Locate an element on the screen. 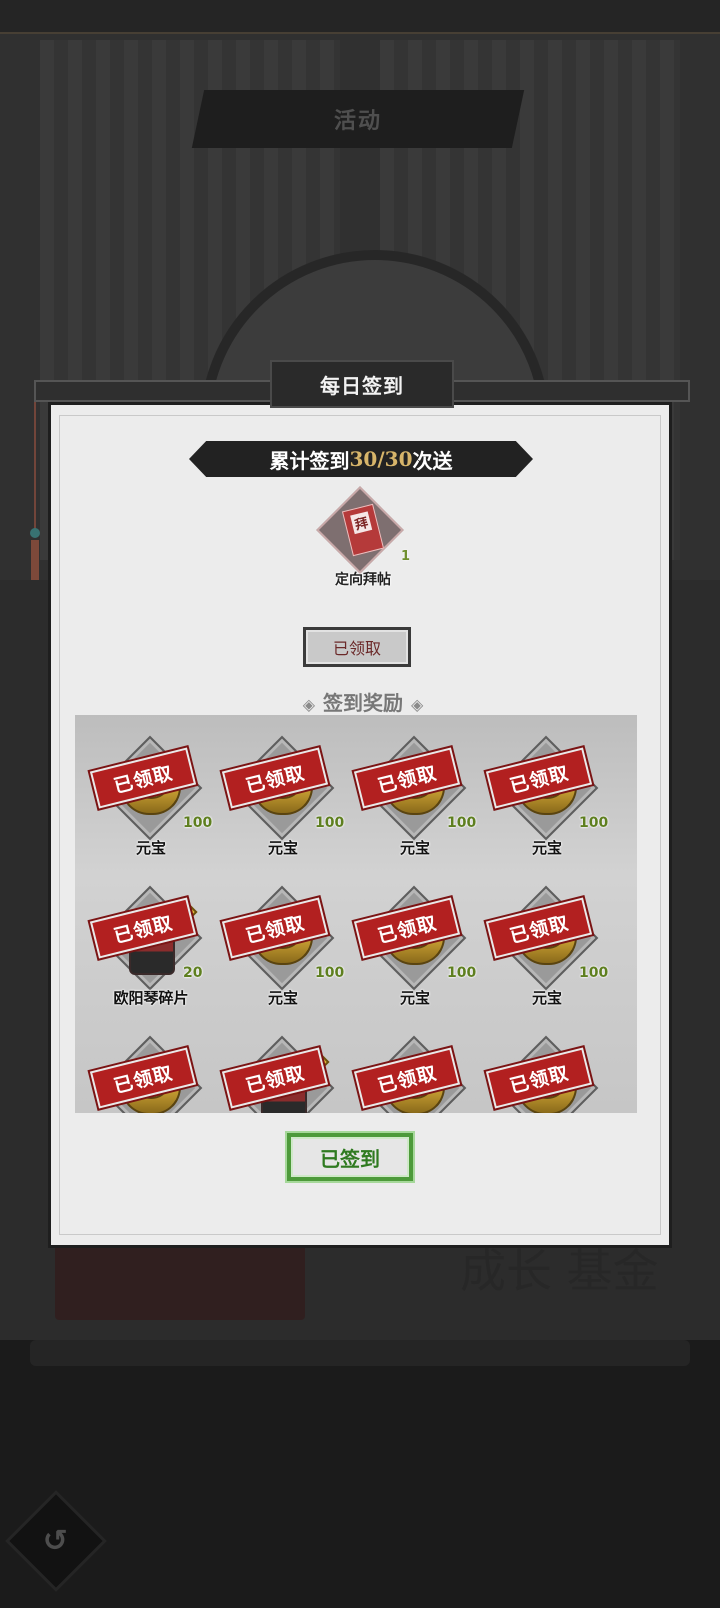  section-title: 签到奖励 is located at coordinates (363, 703).